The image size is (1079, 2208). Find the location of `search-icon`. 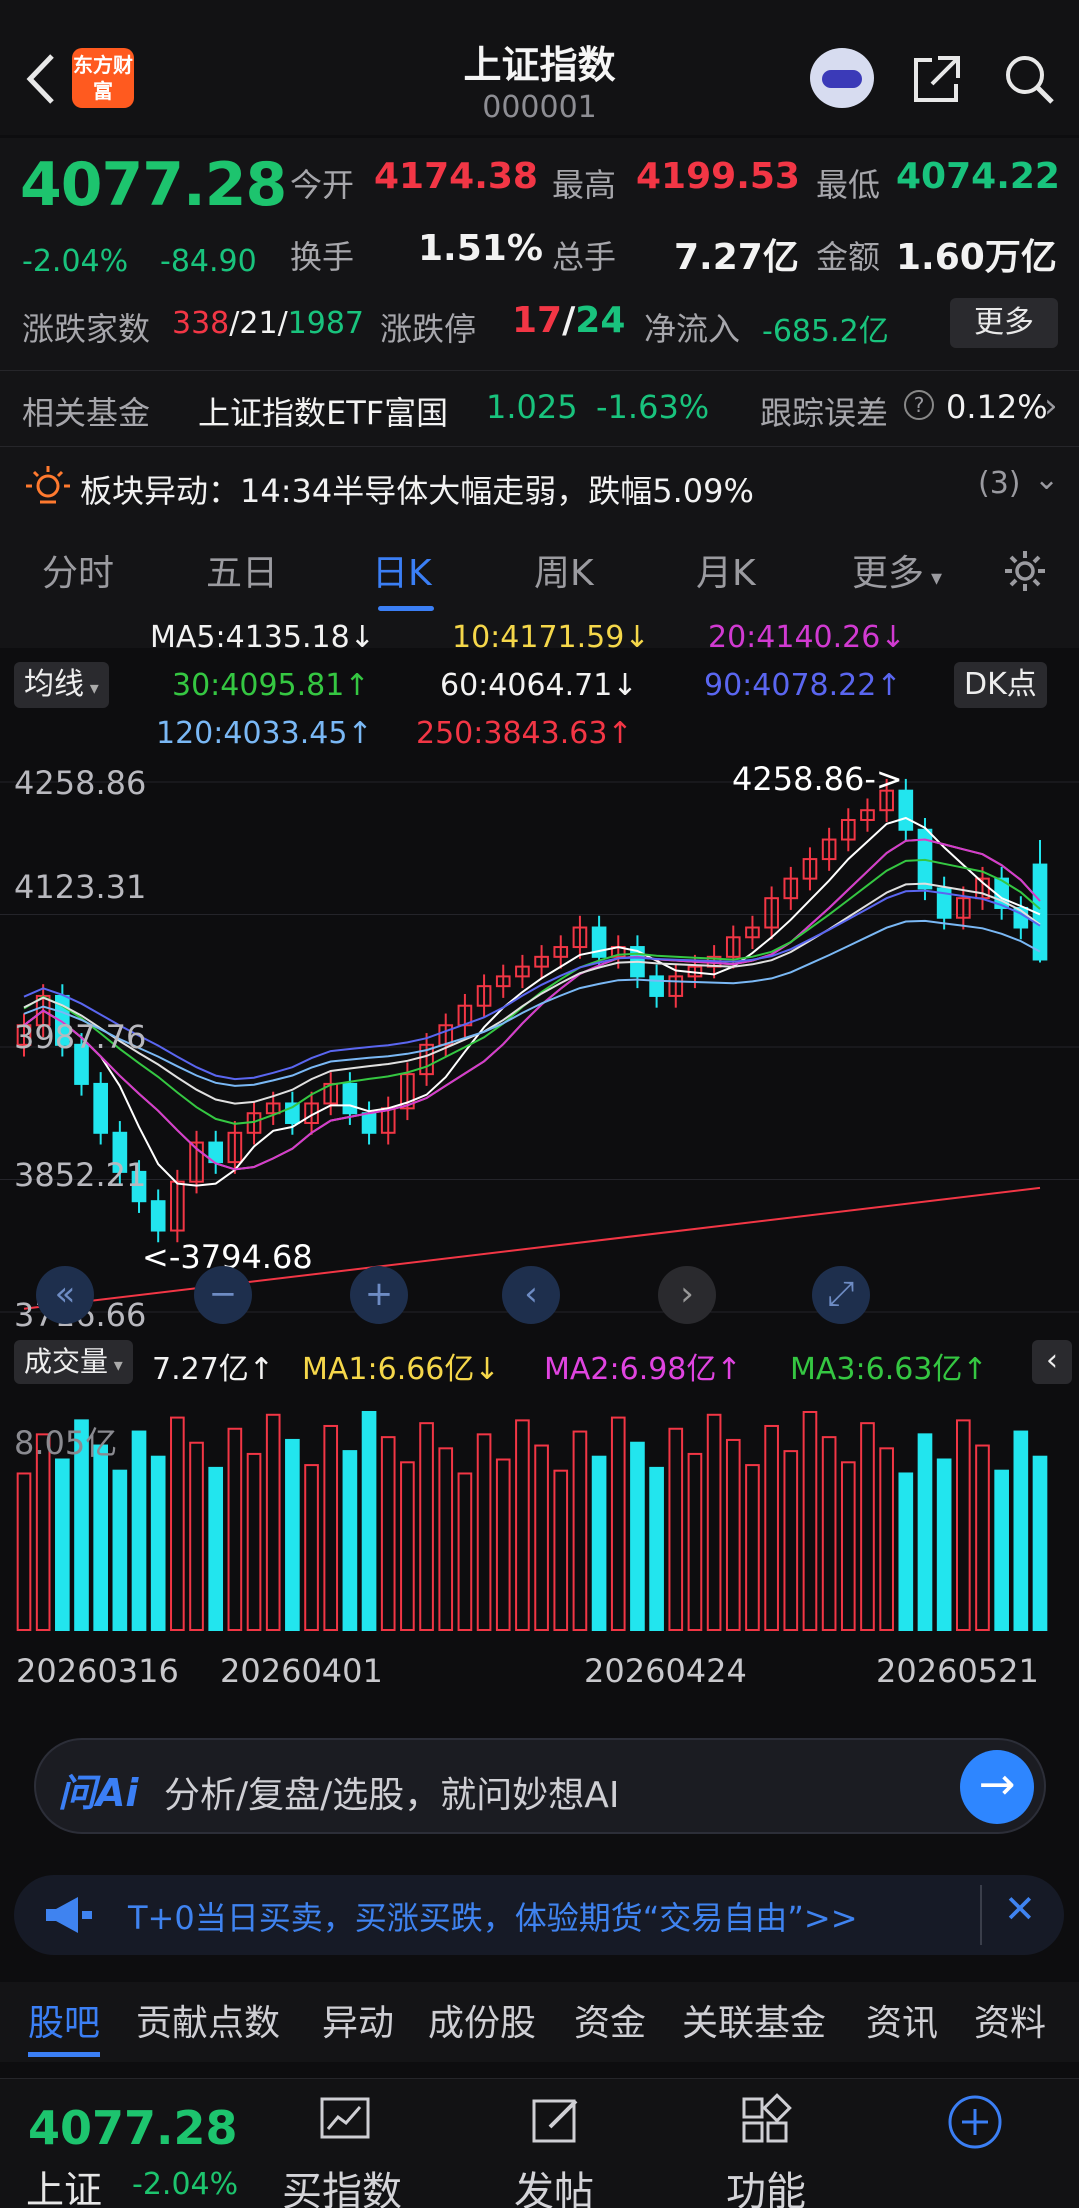

search-icon is located at coordinates (1029, 79).